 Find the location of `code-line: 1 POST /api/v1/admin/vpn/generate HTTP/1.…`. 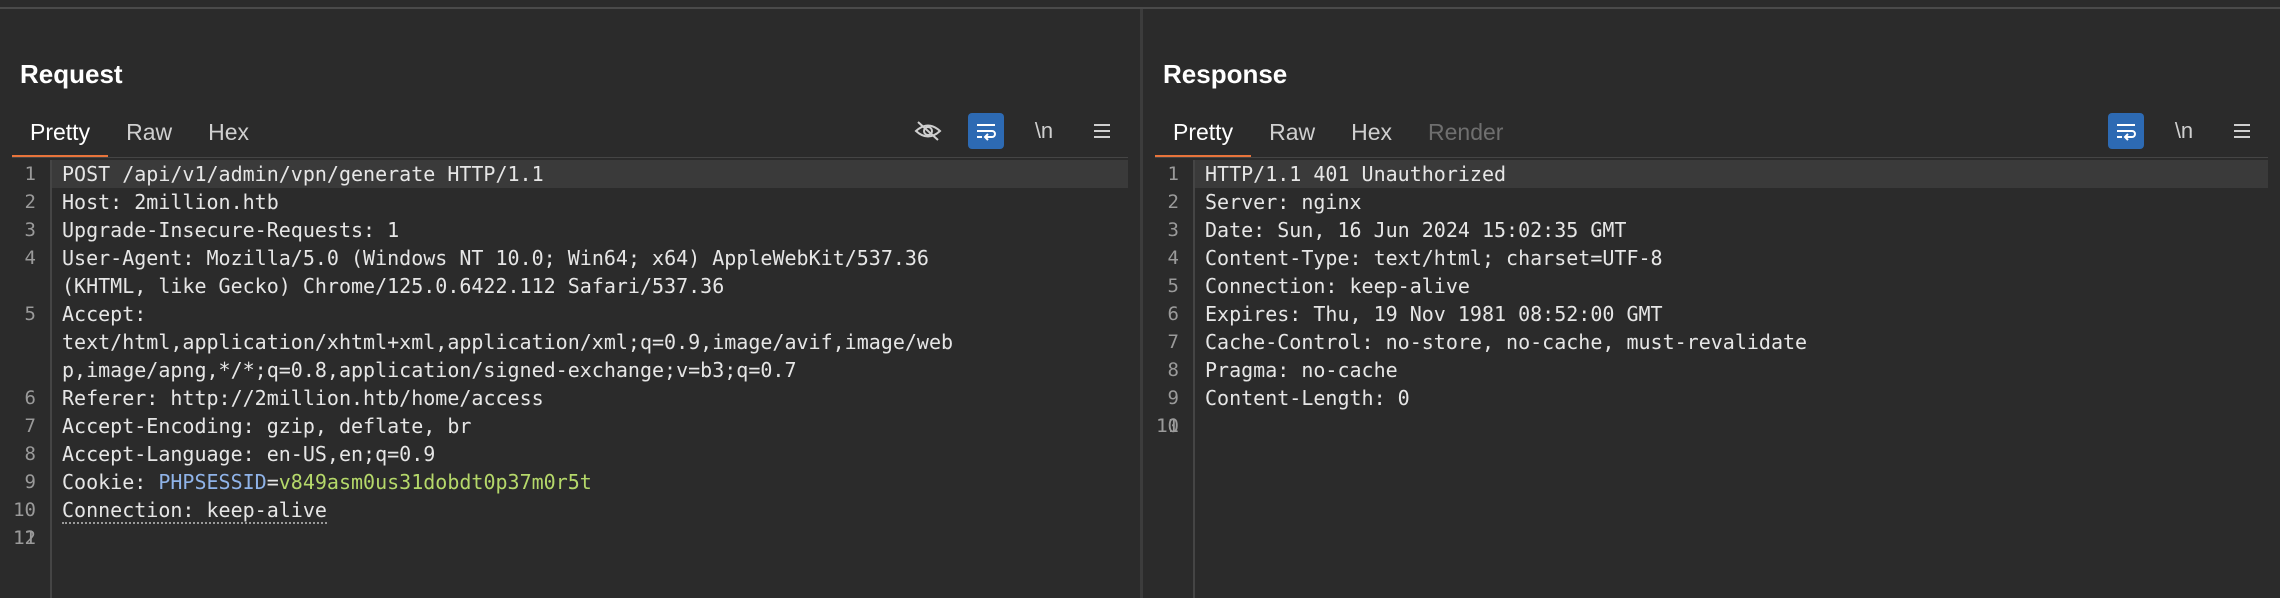

code-line: 1 POST /api/v1/admin/vpn/generate HTTP/1.… is located at coordinates (576, 174).